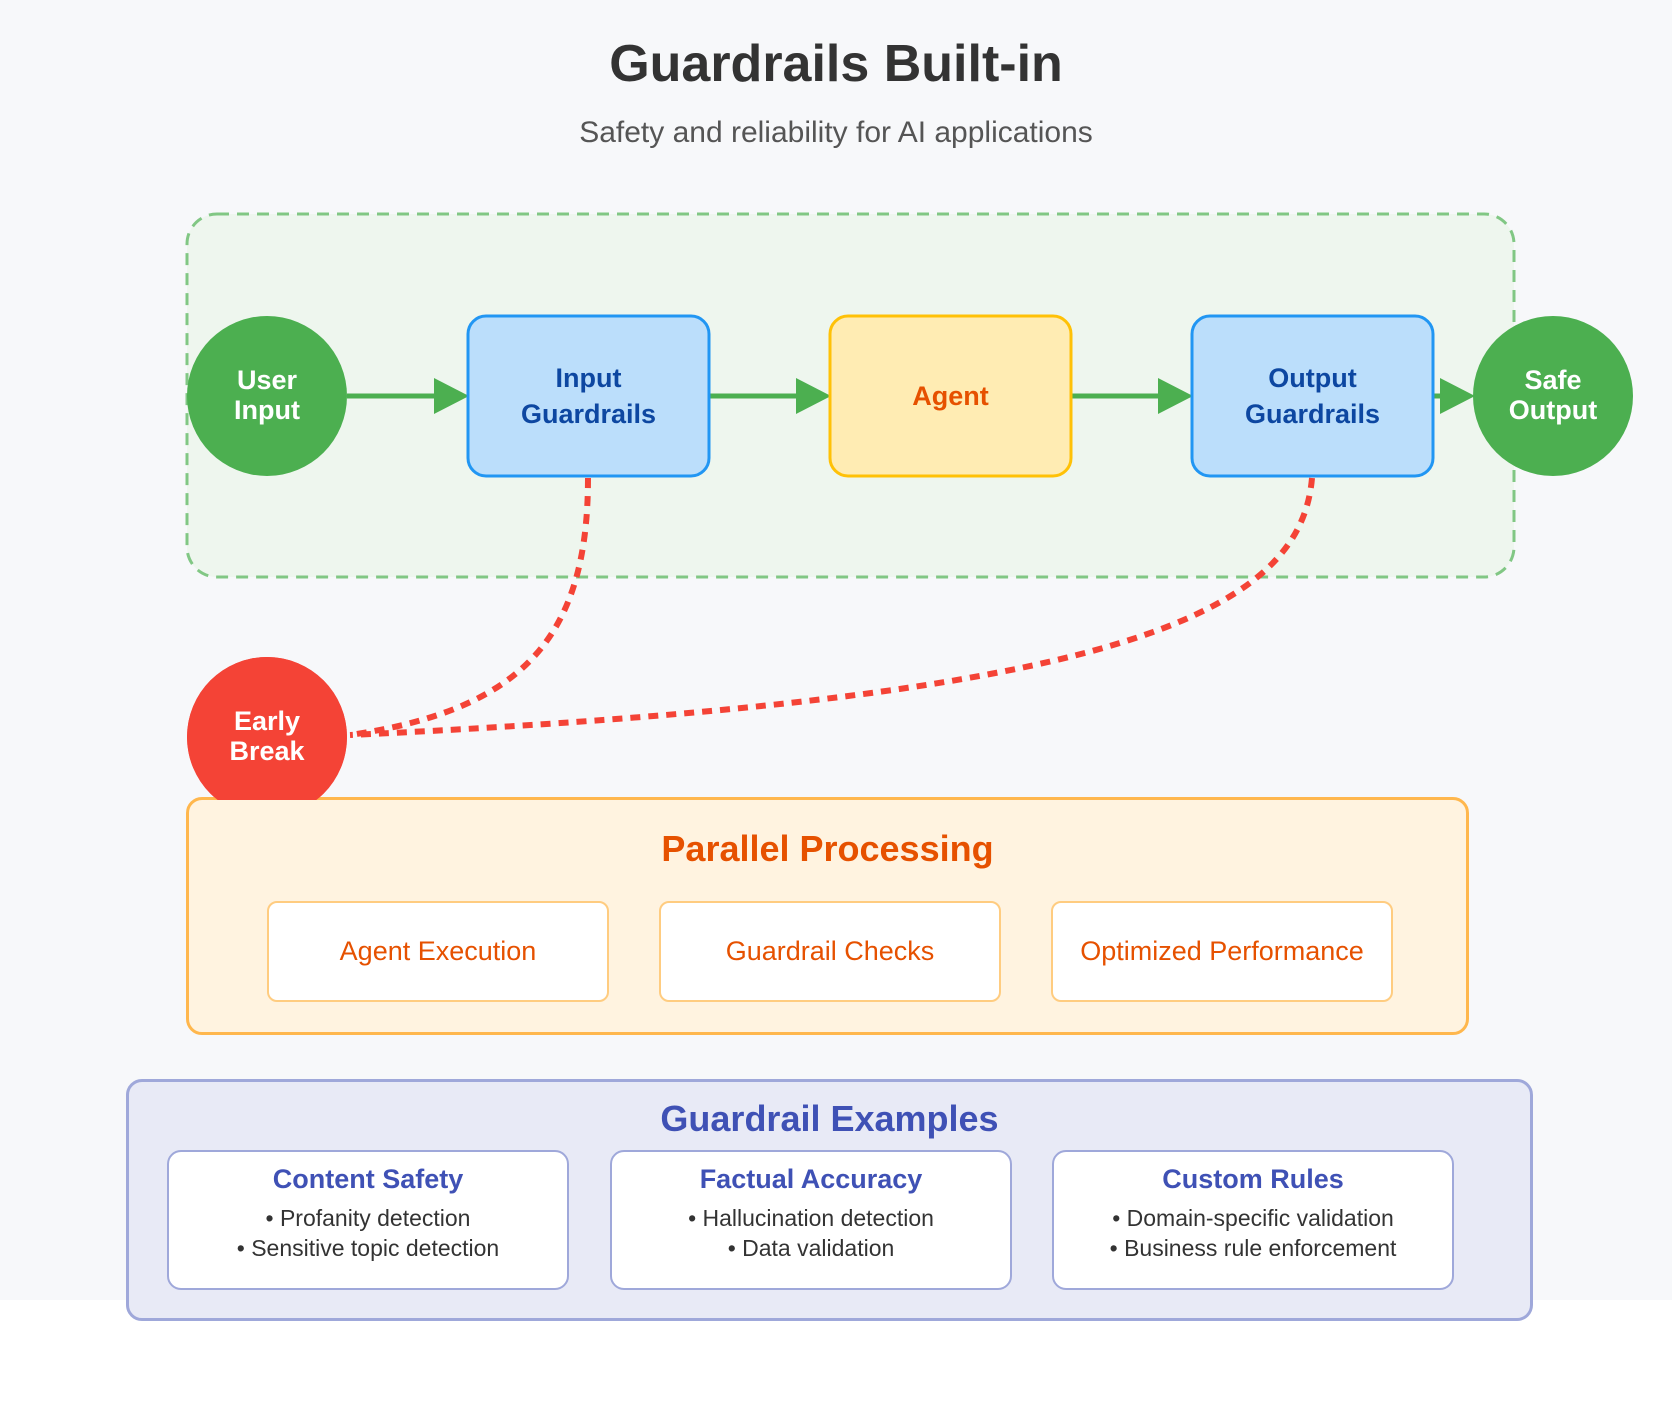  Describe the element at coordinates (950, 395) in the screenshot. I see `agent-label: Agent` at that location.